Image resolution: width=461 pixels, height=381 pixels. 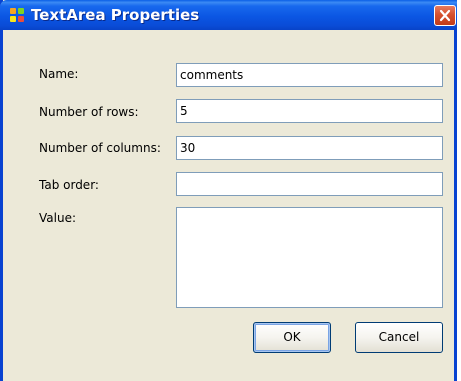 I want to click on tab-order-label: Tab order:, so click(x=69, y=185).